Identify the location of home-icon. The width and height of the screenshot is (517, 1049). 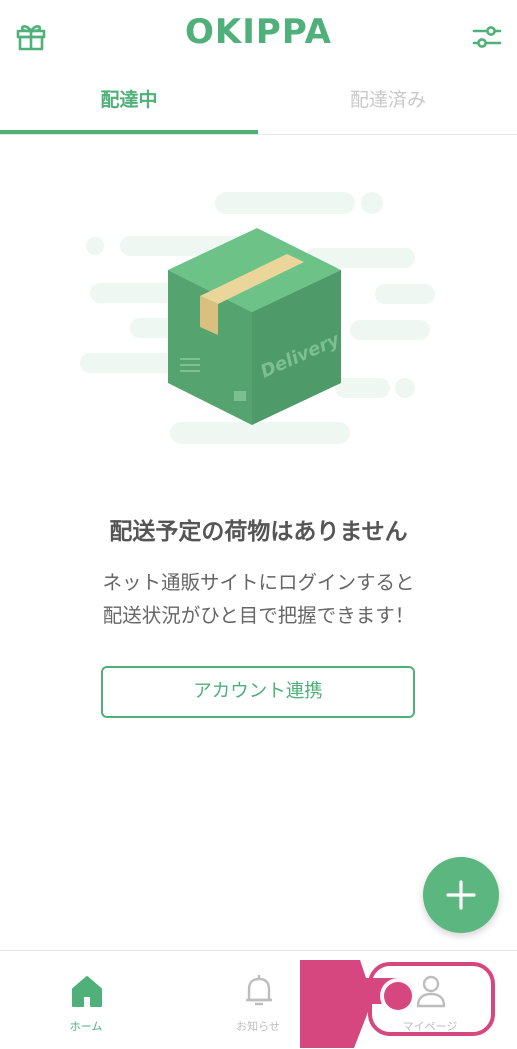
(87, 991).